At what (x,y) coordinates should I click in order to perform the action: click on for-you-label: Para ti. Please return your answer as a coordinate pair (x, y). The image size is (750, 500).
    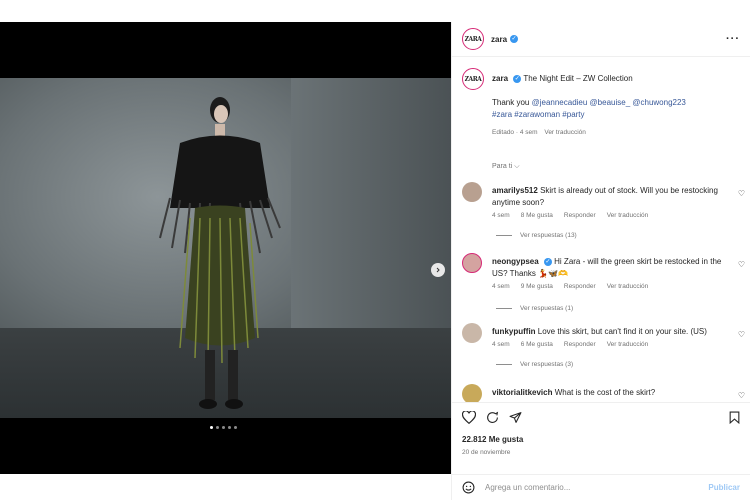
    Looking at the image, I should click on (502, 166).